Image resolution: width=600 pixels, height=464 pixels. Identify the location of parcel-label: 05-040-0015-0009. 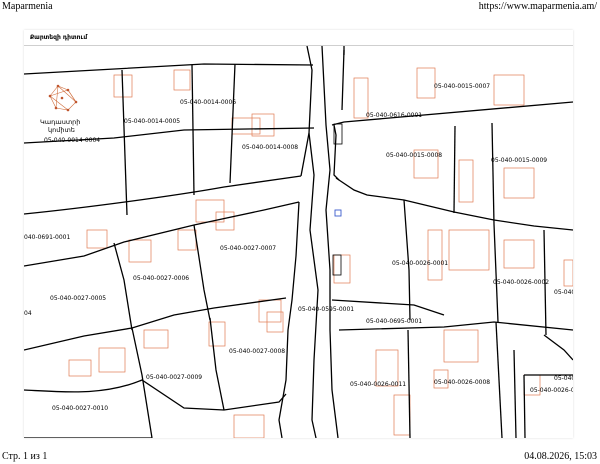
(519, 160).